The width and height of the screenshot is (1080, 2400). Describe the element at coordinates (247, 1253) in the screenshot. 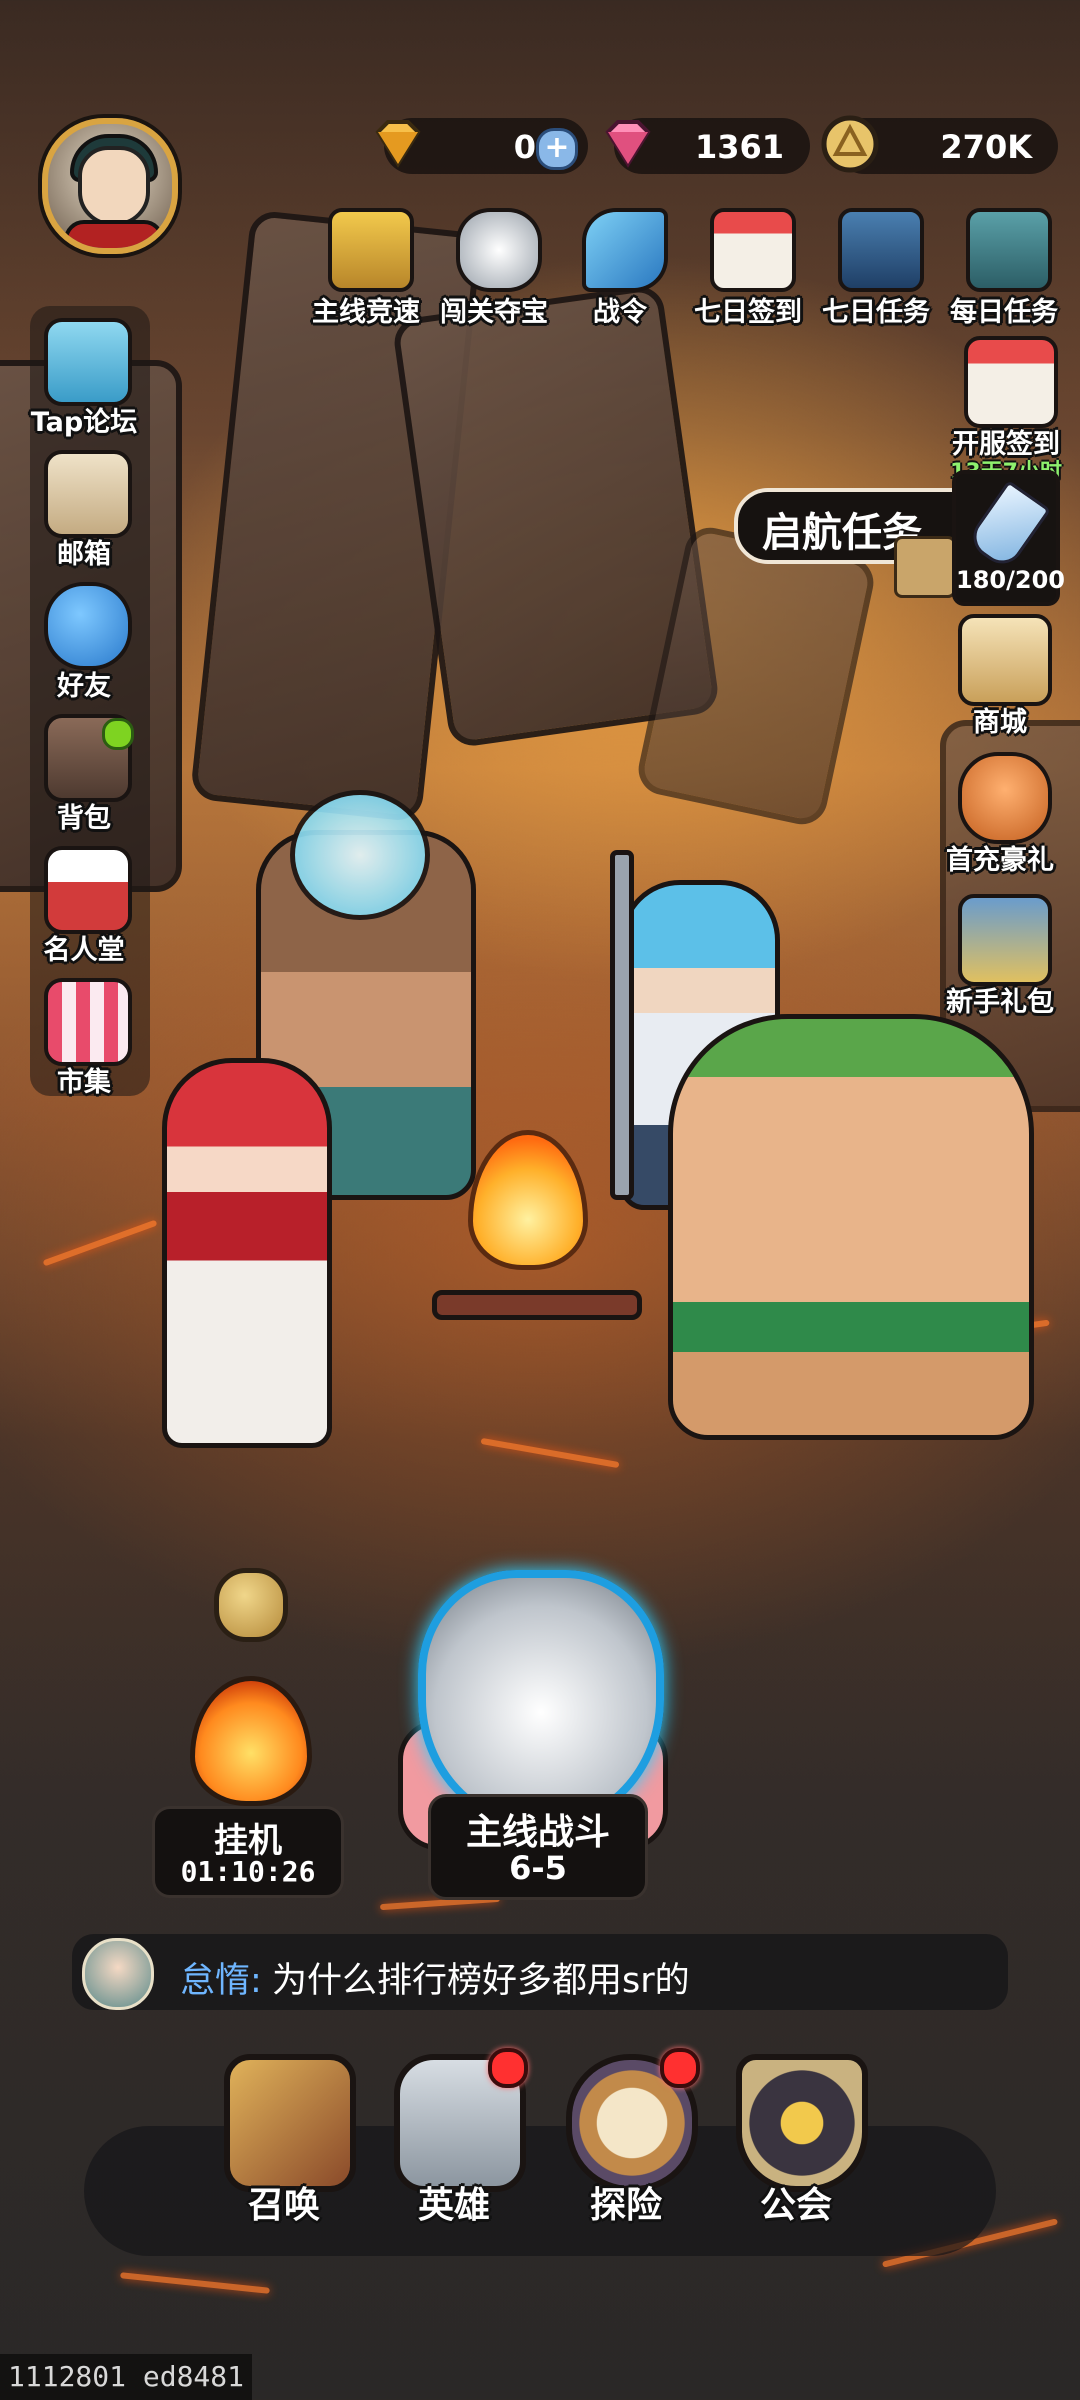

I see `hero-red-haired-scholar` at that location.